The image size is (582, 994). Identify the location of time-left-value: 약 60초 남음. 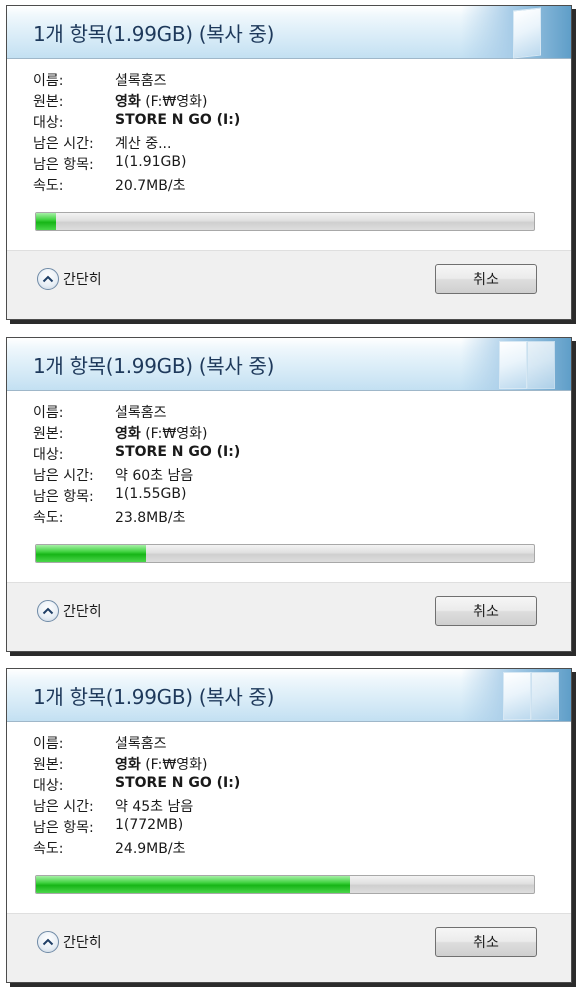
(154, 476).